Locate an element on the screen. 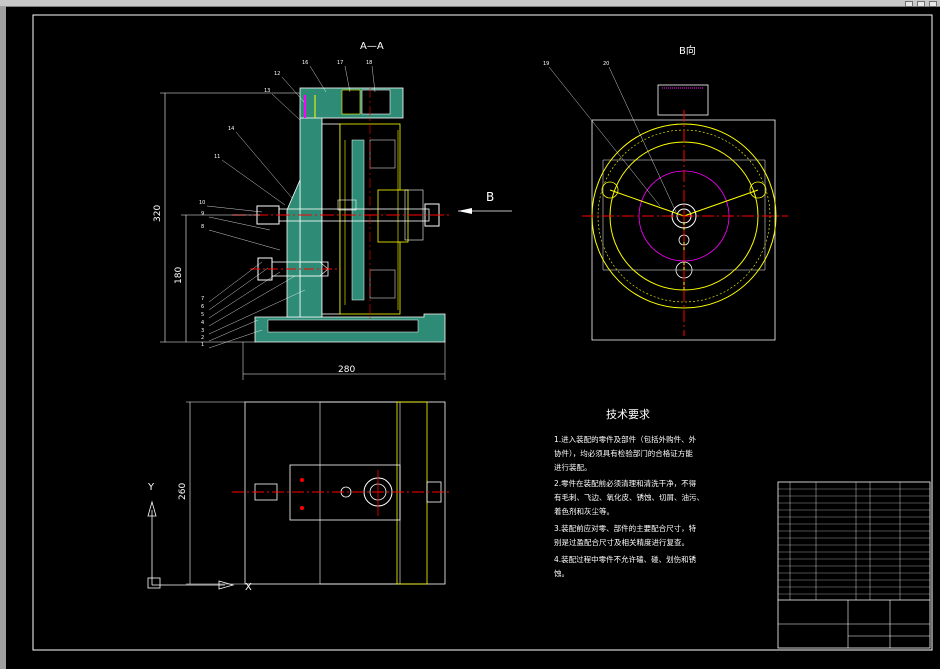  b-view-title: B向 is located at coordinates (687, 50).